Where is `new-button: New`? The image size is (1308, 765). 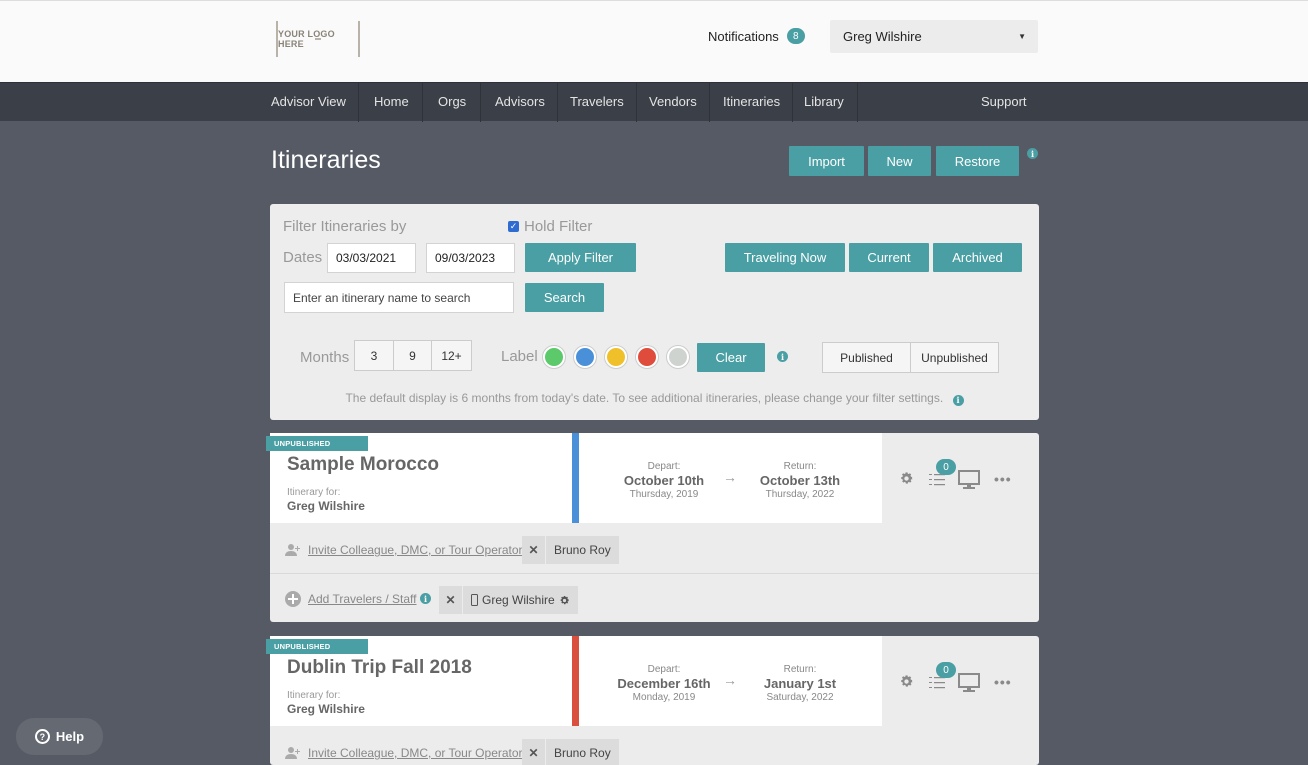
new-button: New is located at coordinates (899, 161).